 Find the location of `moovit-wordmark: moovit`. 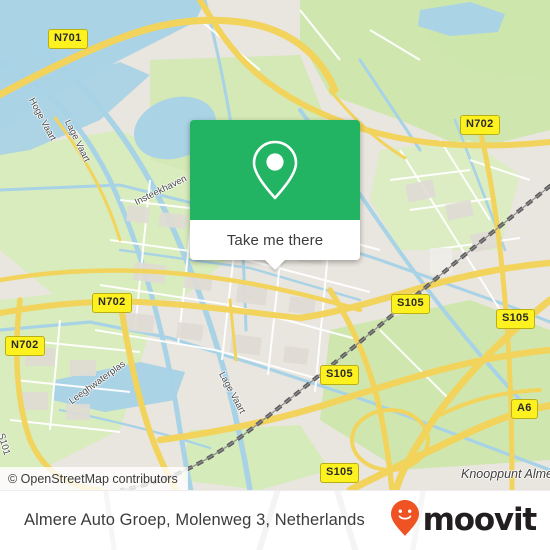

moovit-wordmark: moovit is located at coordinates (480, 520).